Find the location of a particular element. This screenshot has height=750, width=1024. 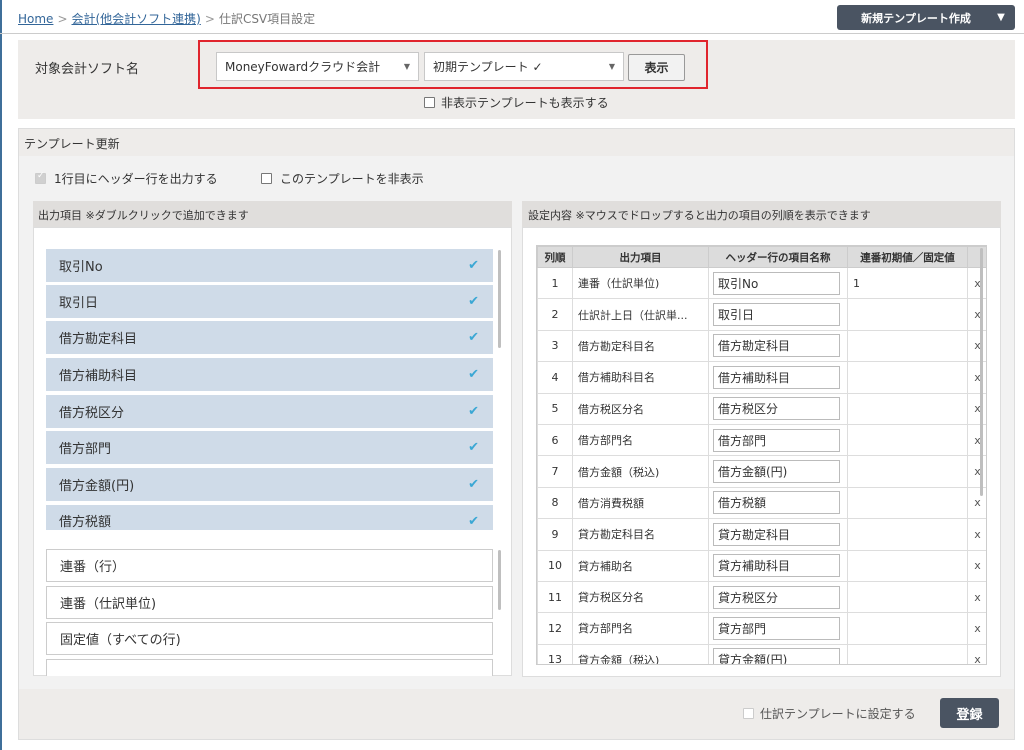

hide-template-checkbox is located at coordinates (266, 178).